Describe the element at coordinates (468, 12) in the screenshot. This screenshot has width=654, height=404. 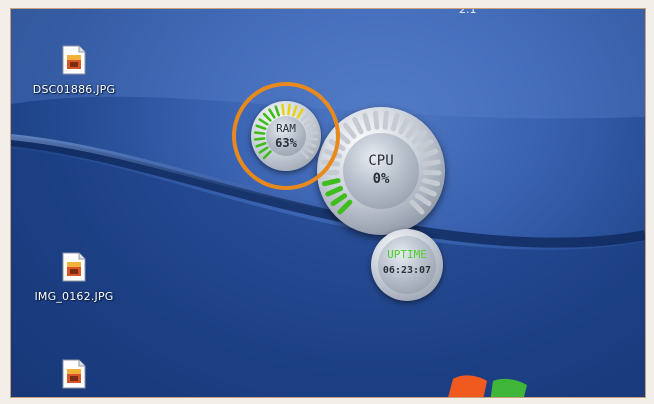
I see `clipped-top-text: 2.1` at that location.